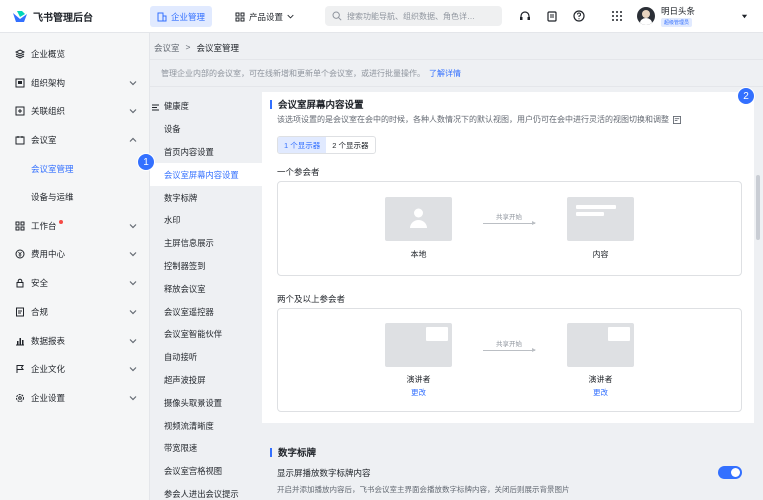  What do you see at coordinates (600, 379) in the screenshot?
I see `speaker-share-caption: 演讲者` at bounding box center [600, 379].